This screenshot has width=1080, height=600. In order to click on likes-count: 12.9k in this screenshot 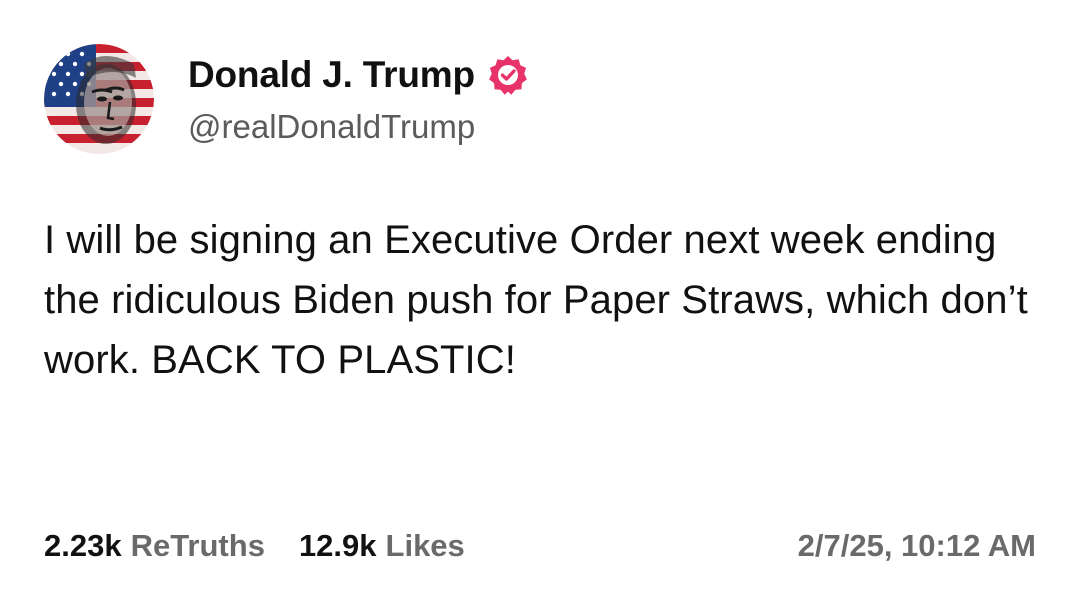, I will do `click(337, 545)`.